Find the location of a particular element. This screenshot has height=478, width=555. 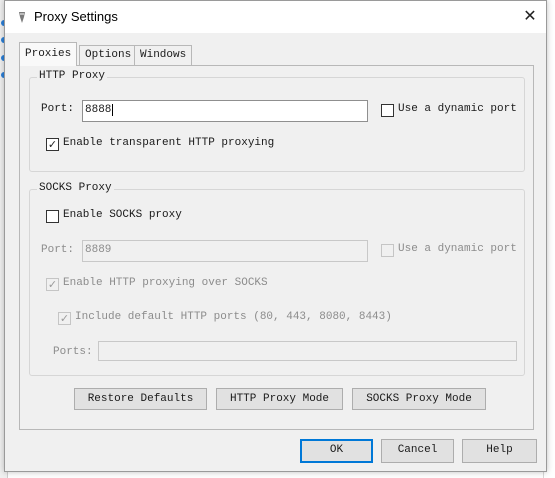

cancel-button: Cancel is located at coordinates (417, 451).